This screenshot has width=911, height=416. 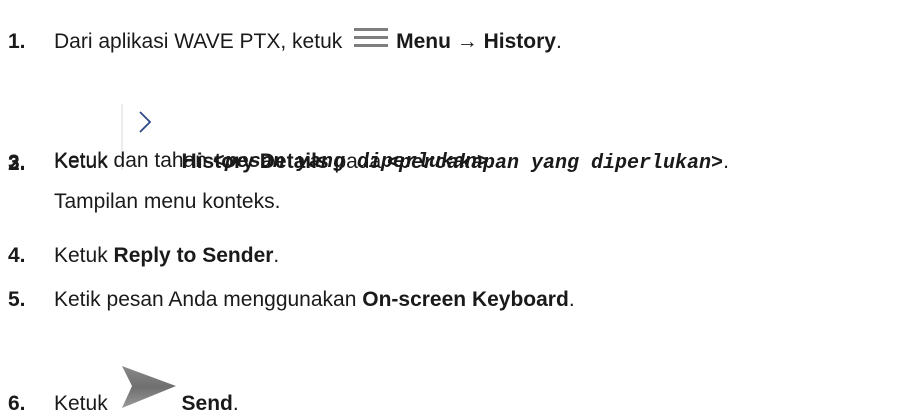 I want to click on step-text: Ketuk dan tahan <pesan yang diperlukan>., so click(x=274, y=161).